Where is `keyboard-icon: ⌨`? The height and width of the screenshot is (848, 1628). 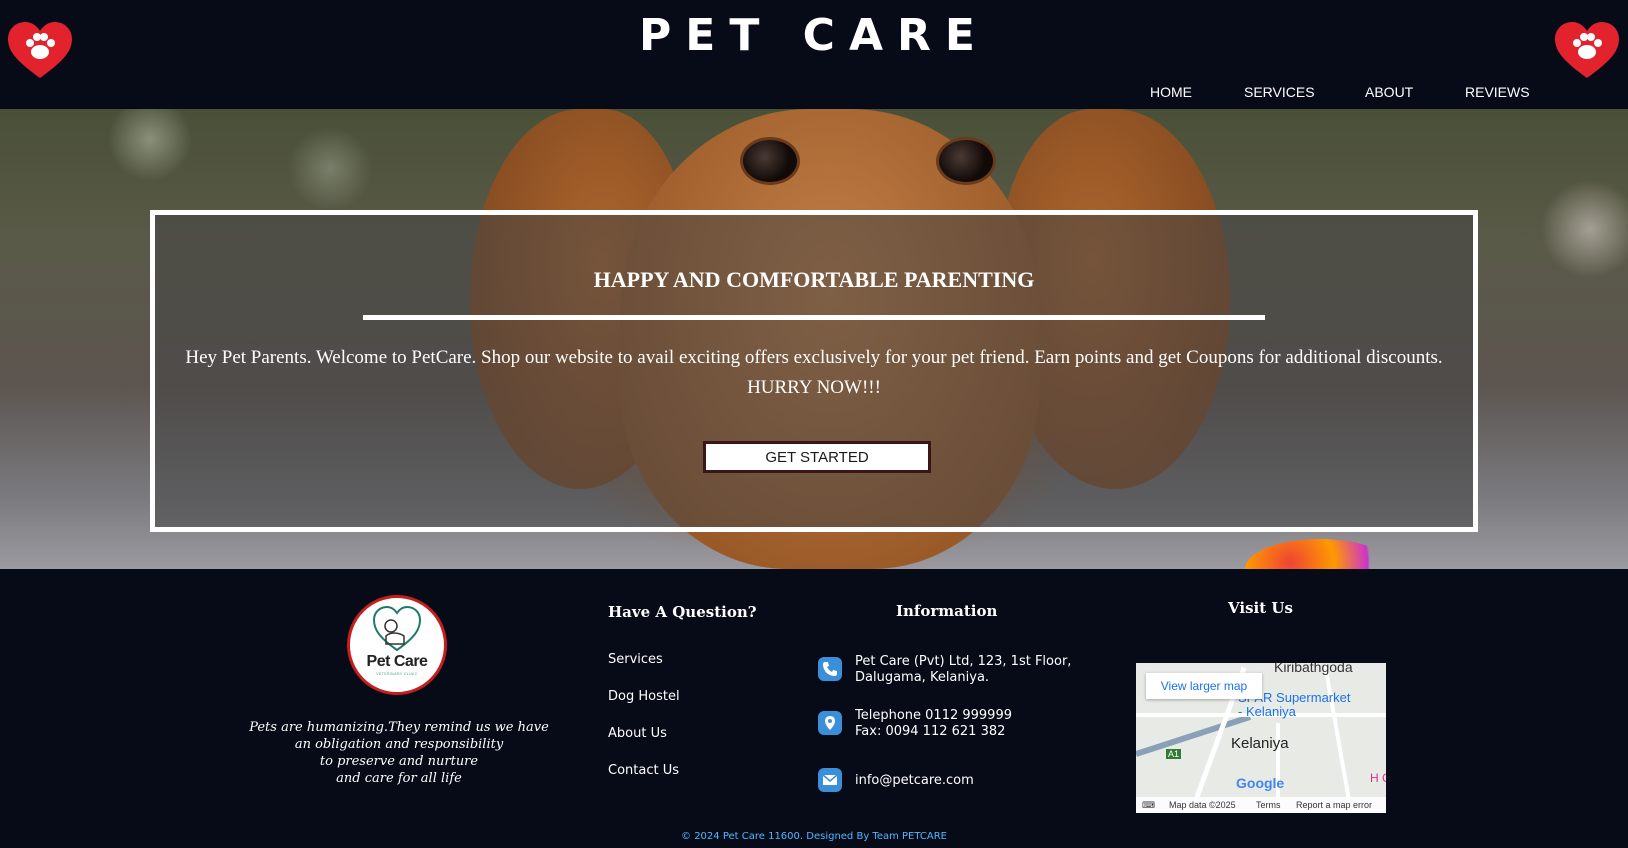 keyboard-icon: ⌨ is located at coordinates (1148, 805).